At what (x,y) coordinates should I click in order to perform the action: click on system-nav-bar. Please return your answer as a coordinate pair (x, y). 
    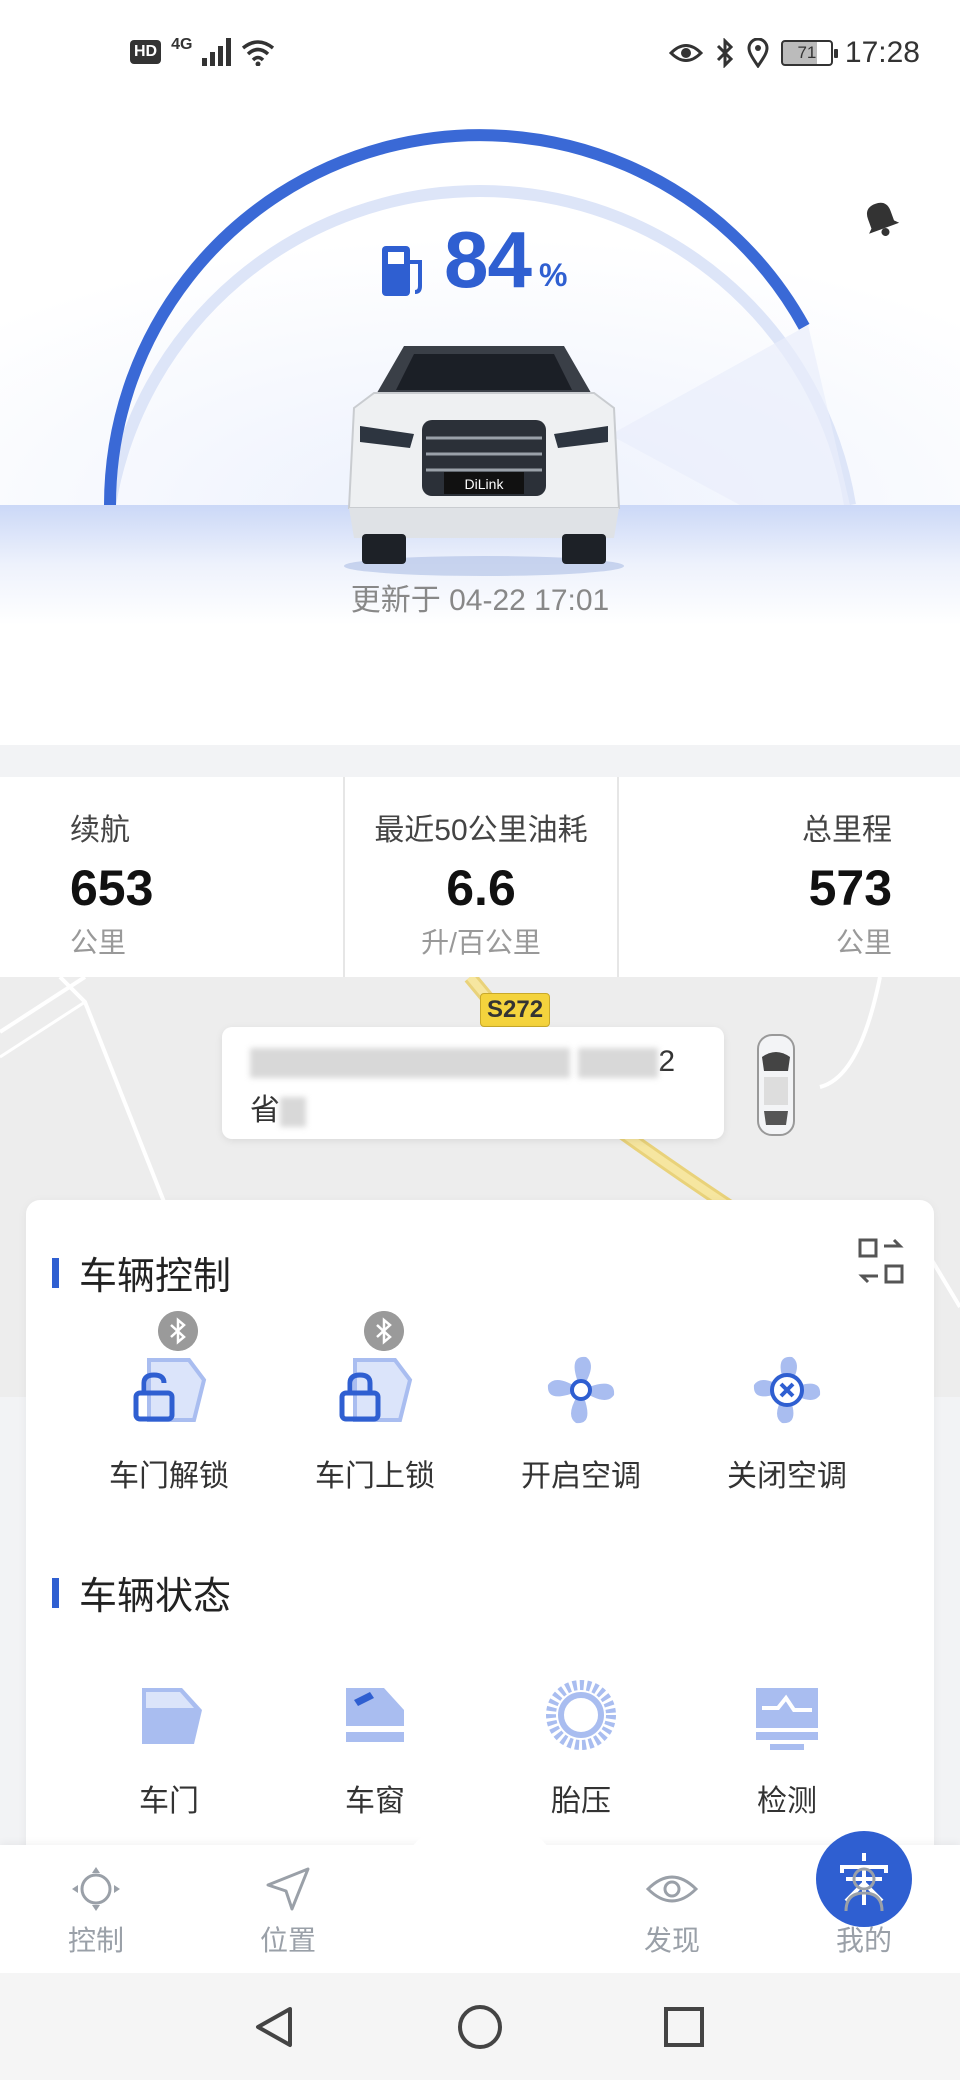
    Looking at the image, I should click on (480, 2026).